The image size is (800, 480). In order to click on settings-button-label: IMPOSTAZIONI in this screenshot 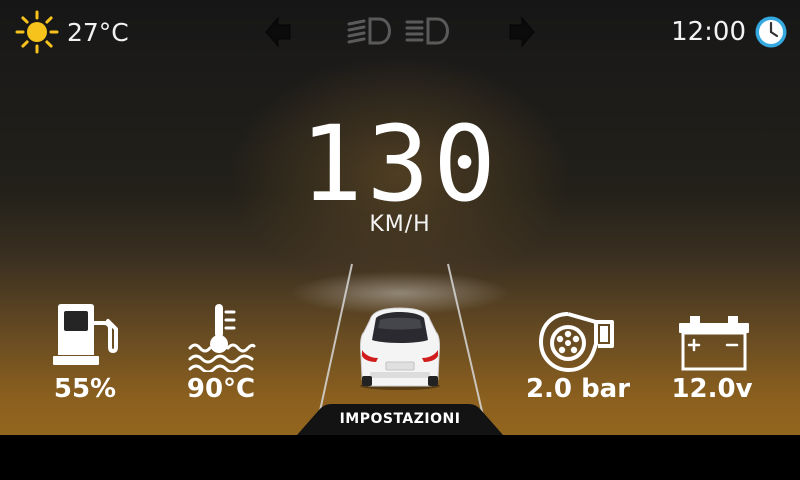, I will do `click(400, 419)`.